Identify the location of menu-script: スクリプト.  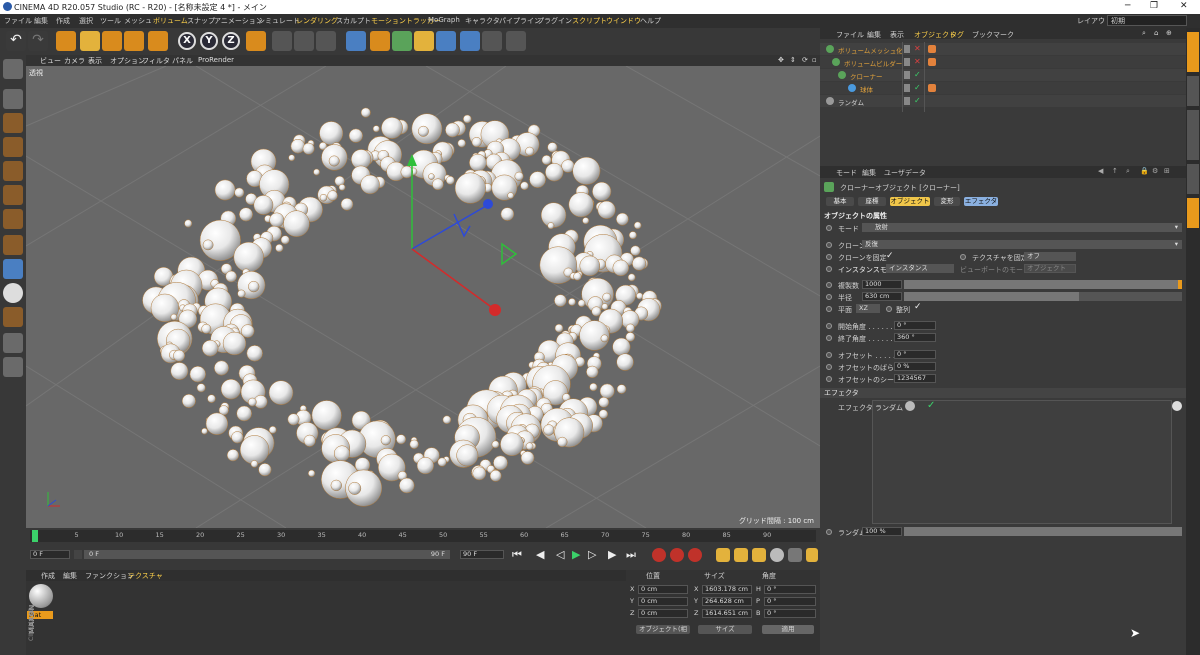
(589, 21).